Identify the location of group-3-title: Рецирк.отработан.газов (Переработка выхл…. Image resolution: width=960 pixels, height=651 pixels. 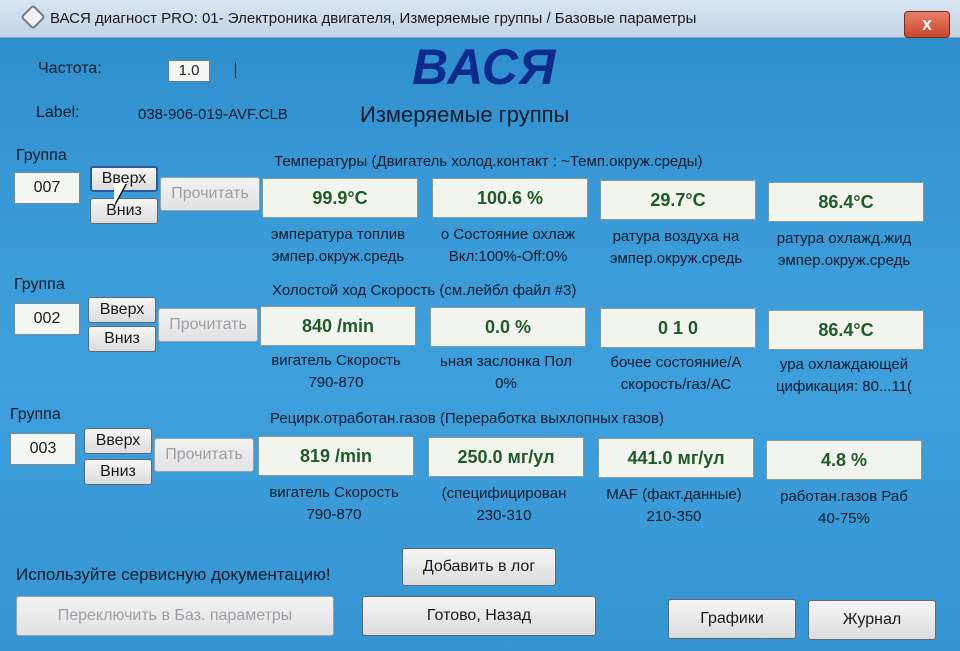
(467, 418).